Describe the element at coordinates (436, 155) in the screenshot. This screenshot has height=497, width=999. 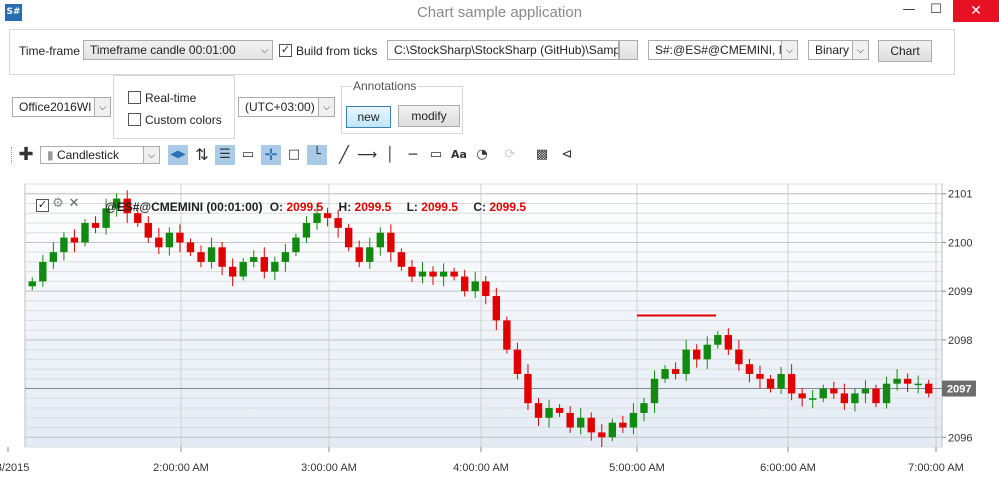
I see `rect-icon: ▭` at that location.